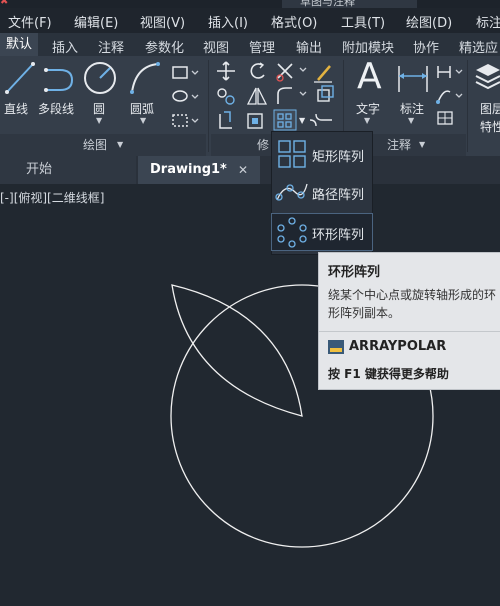 The height and width of the screenshot is (606, 500). I want to click on path-array-icon, so click(291, 192).